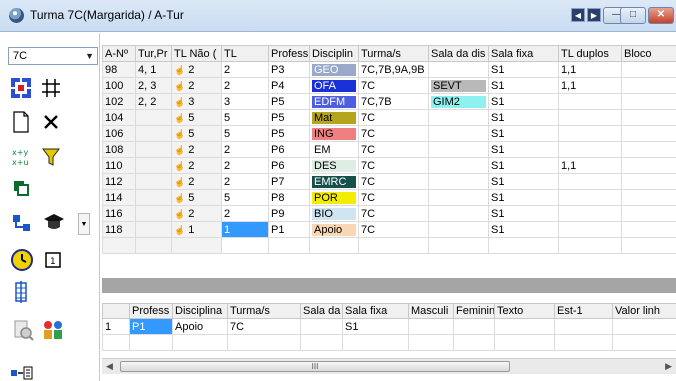 This screenshot has height=381, width=676. Describe the element at coordinates (119, 213) in the screenshot. I see `lesson-number-cell: 116` at that location.